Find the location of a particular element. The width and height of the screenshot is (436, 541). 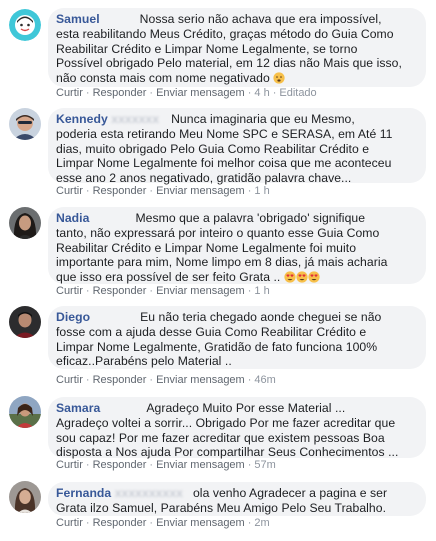

timestamp: 4 h is located at coordinates (261, 93).